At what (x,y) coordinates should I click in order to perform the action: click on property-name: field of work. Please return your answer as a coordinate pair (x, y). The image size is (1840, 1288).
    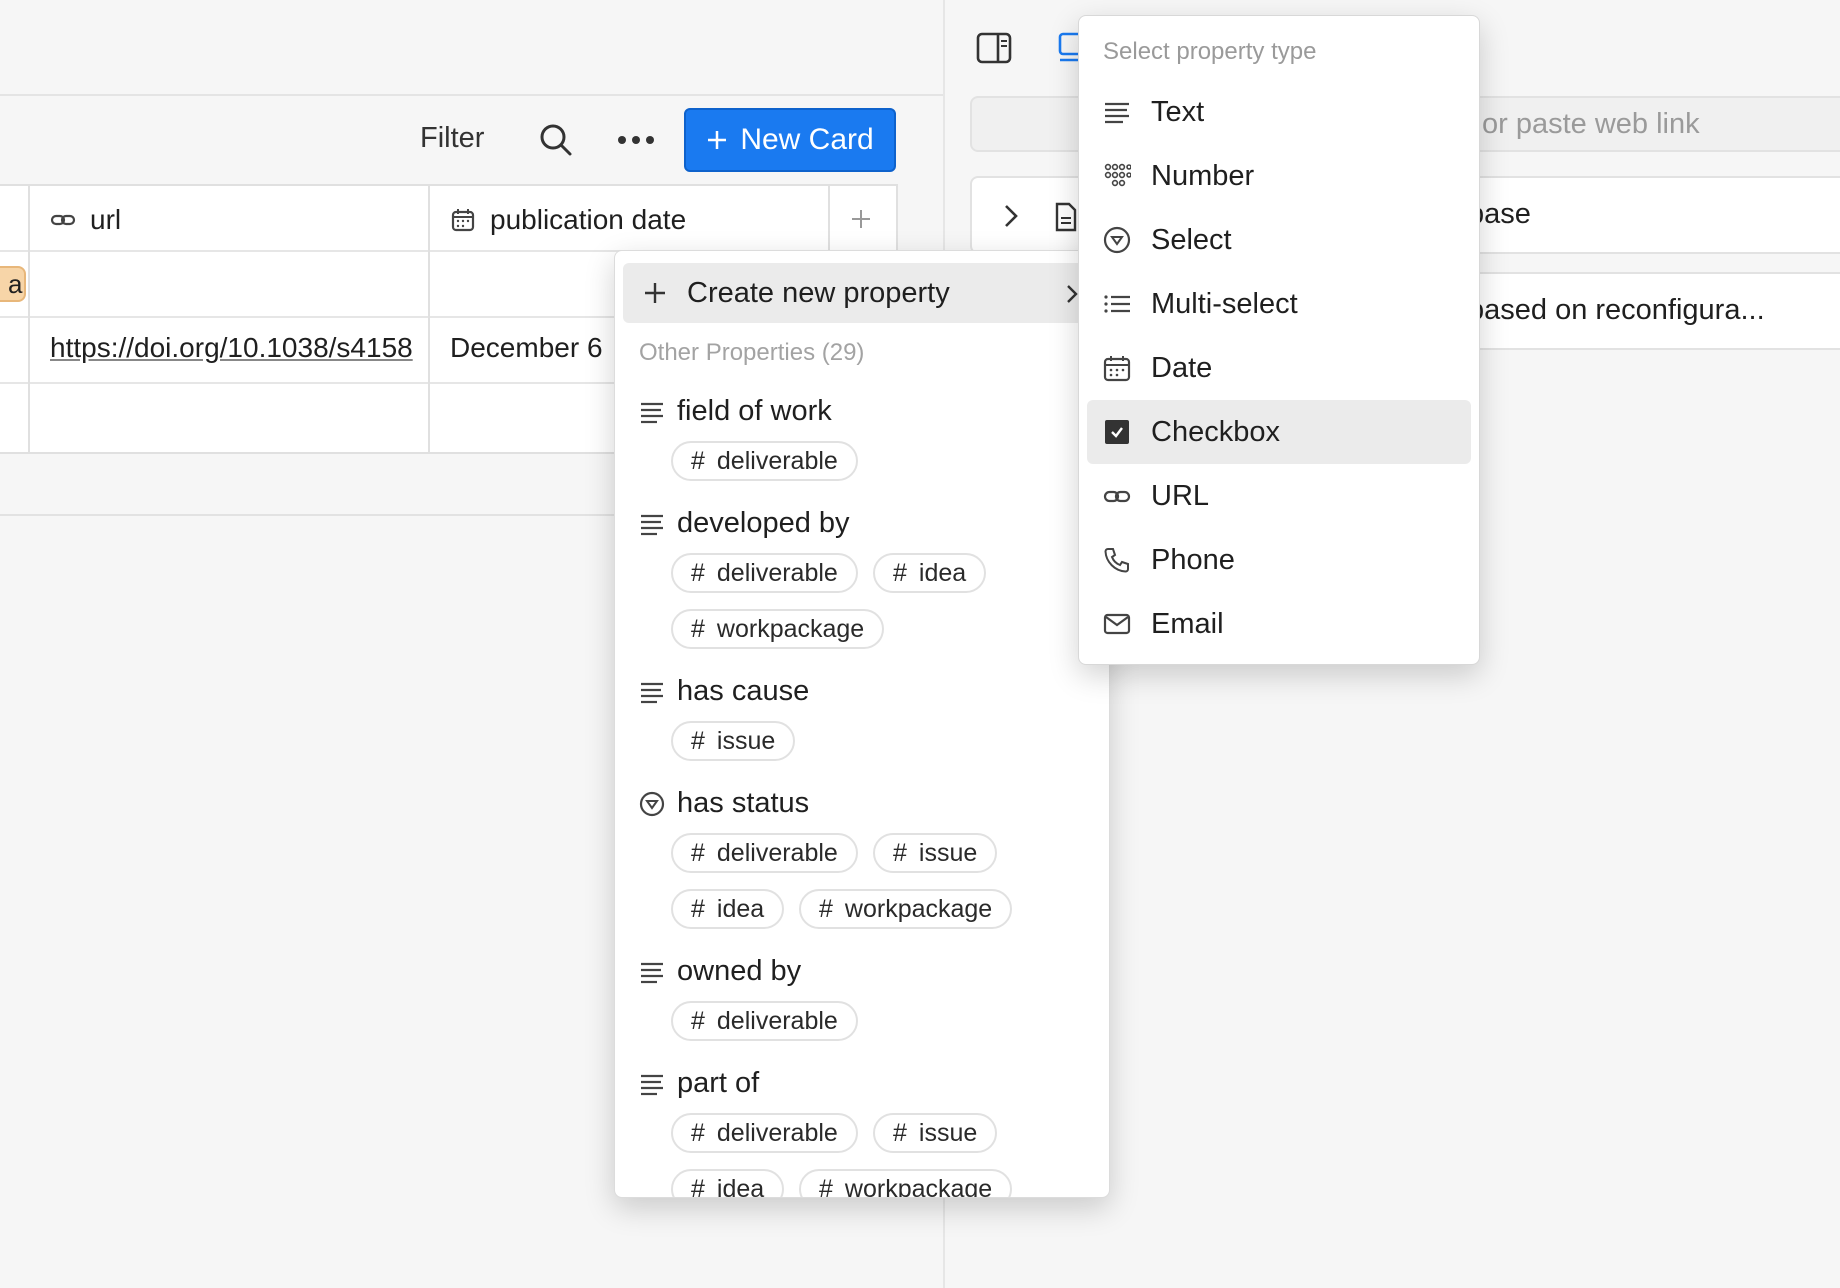
    Looking at the image, I should click on (754, 411).